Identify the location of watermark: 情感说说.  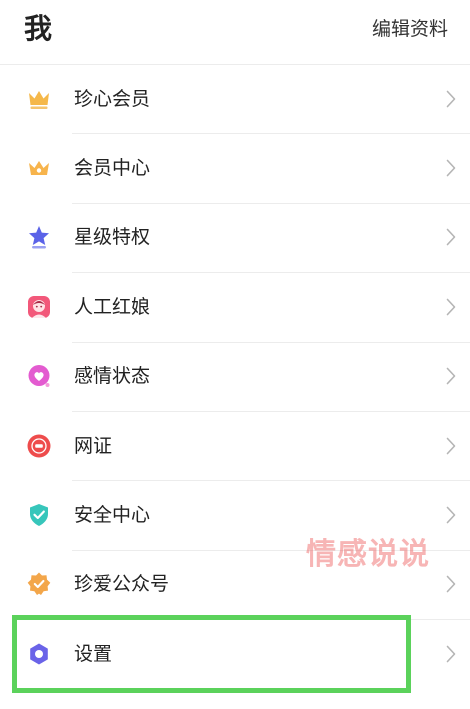
(368, 554).